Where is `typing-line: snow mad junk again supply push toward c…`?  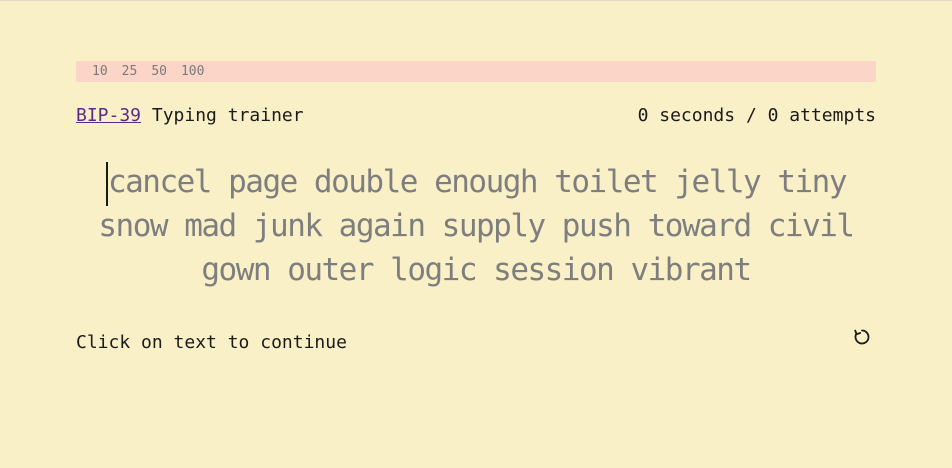
typing-line: snow mad junk again supply push toward c… is located at coordinates (476, 226).